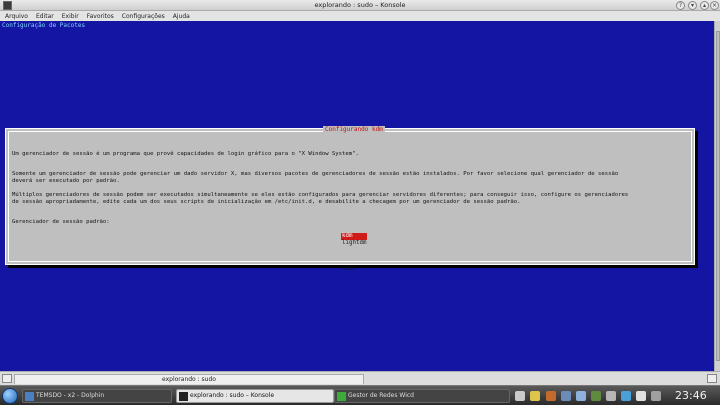 The width and height of the screenshot is (720, 405). I want to click on close-tab-icon, so click(712, 378).